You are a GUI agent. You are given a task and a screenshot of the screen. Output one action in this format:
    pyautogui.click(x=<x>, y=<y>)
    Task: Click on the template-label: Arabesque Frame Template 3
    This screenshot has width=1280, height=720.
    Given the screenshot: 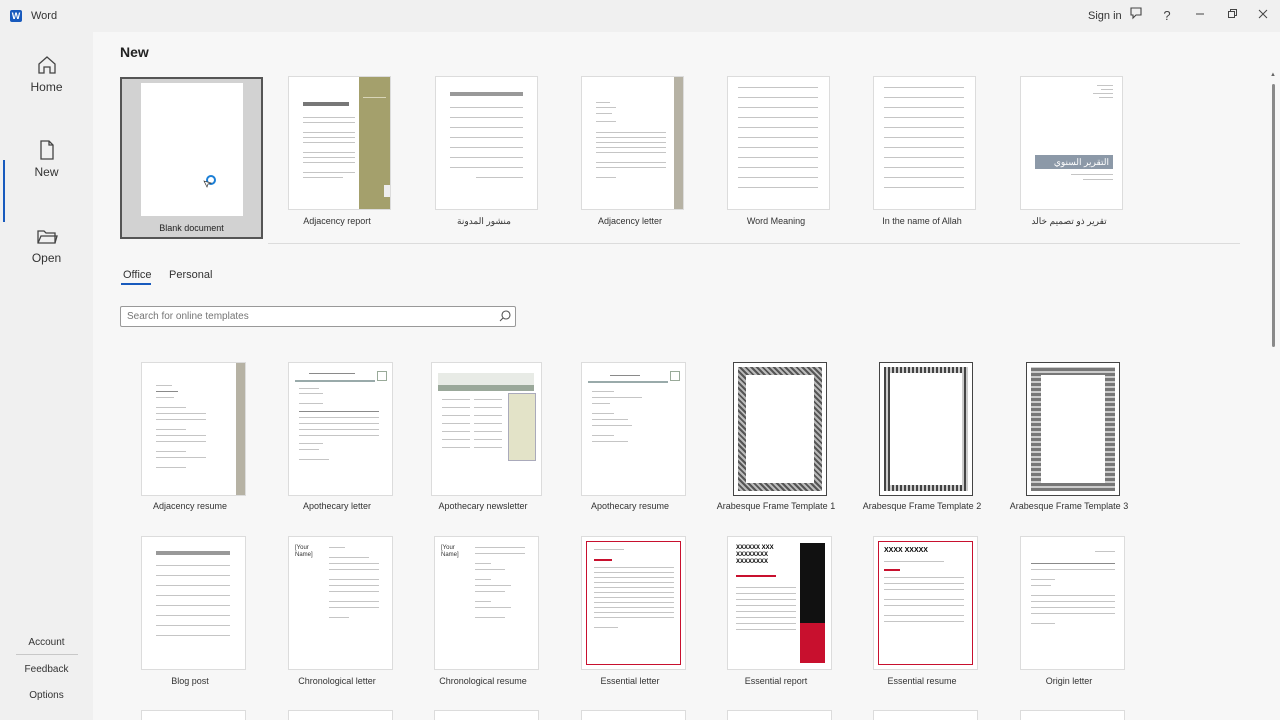 What is the action you would take?
    pyautogui.click(x=1069, y=506)
    